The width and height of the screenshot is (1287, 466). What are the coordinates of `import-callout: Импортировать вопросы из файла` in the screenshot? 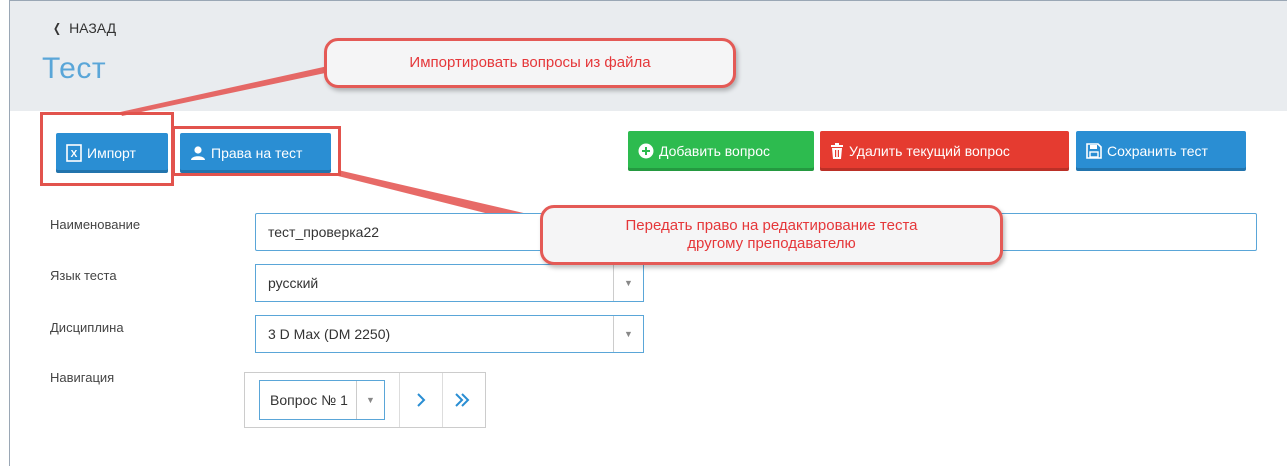 It's located at (530, 63).